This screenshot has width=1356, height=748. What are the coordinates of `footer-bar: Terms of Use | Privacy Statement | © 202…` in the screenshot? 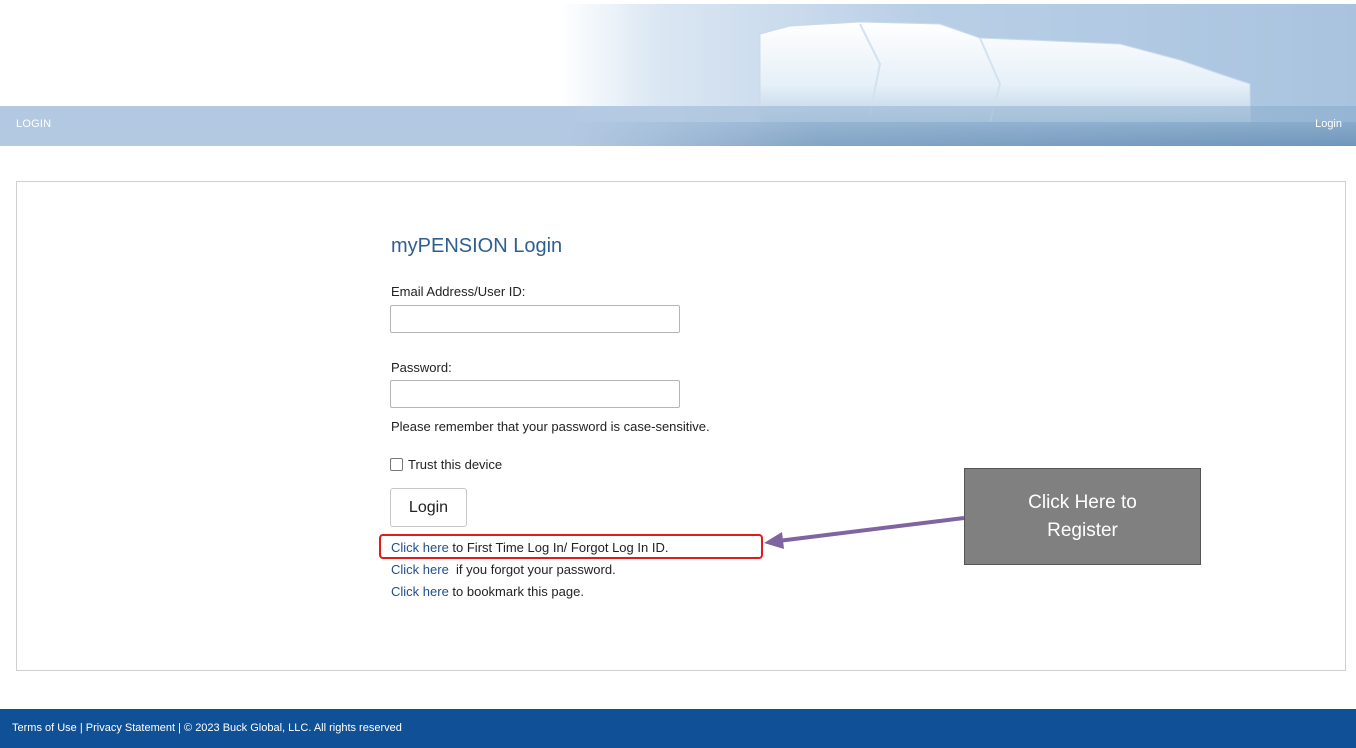 It's located at (678, 728).